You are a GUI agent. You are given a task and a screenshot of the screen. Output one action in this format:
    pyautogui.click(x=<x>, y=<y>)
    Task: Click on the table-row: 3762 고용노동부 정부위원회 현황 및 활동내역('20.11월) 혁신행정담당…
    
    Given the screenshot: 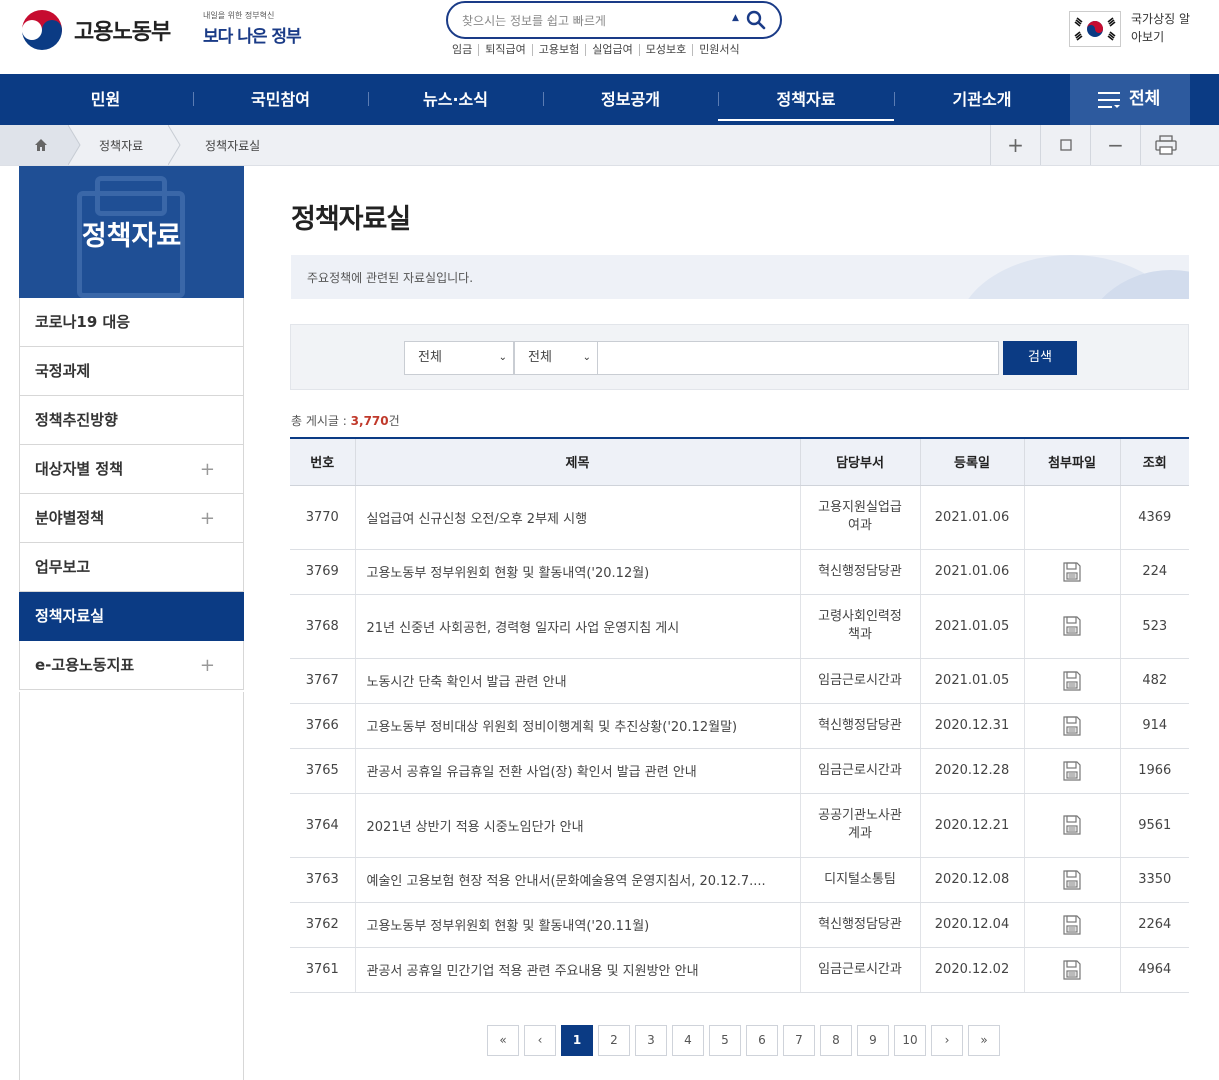 What is the action you would take?
    pyautogui.click(x=739, y=925)
    